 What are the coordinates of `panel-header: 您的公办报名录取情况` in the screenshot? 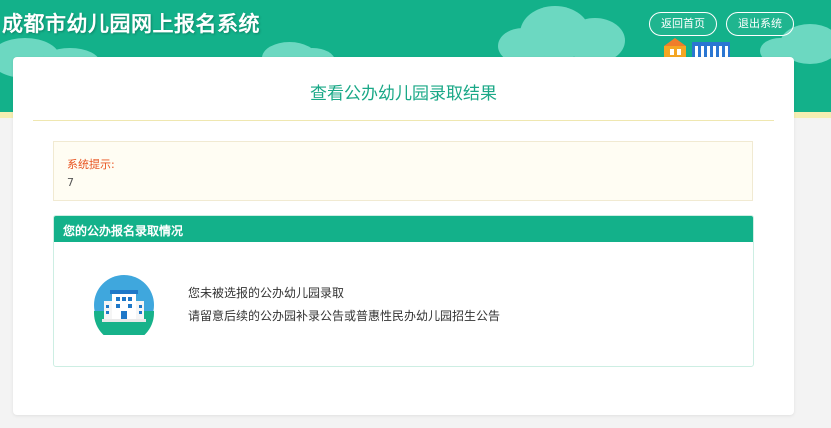 It's located at (403, 229).